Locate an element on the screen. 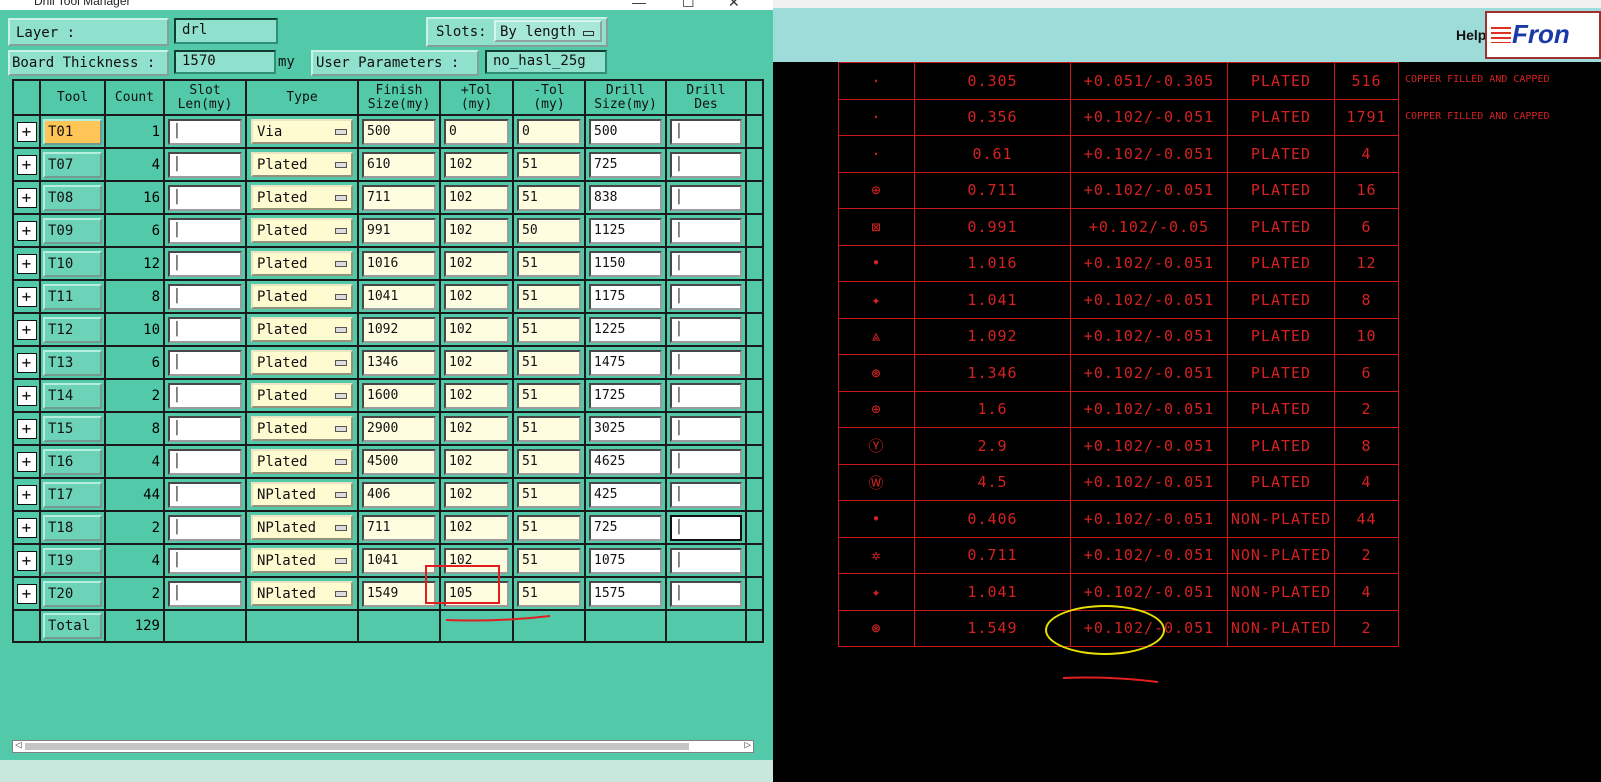 The image size is (1601, 782). horizontal-scrollbar: ◁ ▷ is located at coordinates (383, 745).